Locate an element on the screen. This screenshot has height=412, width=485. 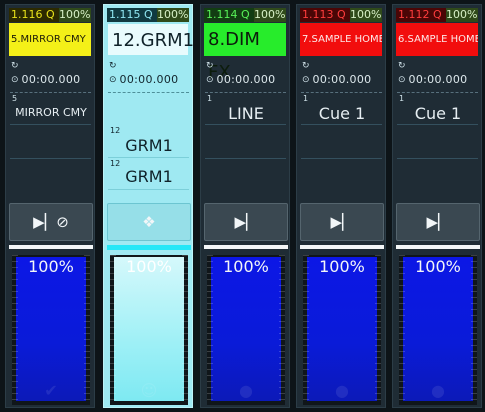
executor-header: 1.112 Q 100% 6.SAMPLE HOME is located at coordinates (437, 32).